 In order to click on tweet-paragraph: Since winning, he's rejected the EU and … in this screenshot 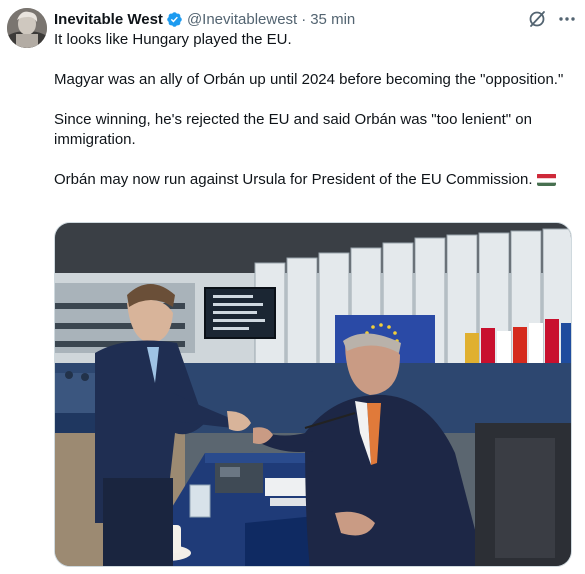, I will do `click(293, 129)`.